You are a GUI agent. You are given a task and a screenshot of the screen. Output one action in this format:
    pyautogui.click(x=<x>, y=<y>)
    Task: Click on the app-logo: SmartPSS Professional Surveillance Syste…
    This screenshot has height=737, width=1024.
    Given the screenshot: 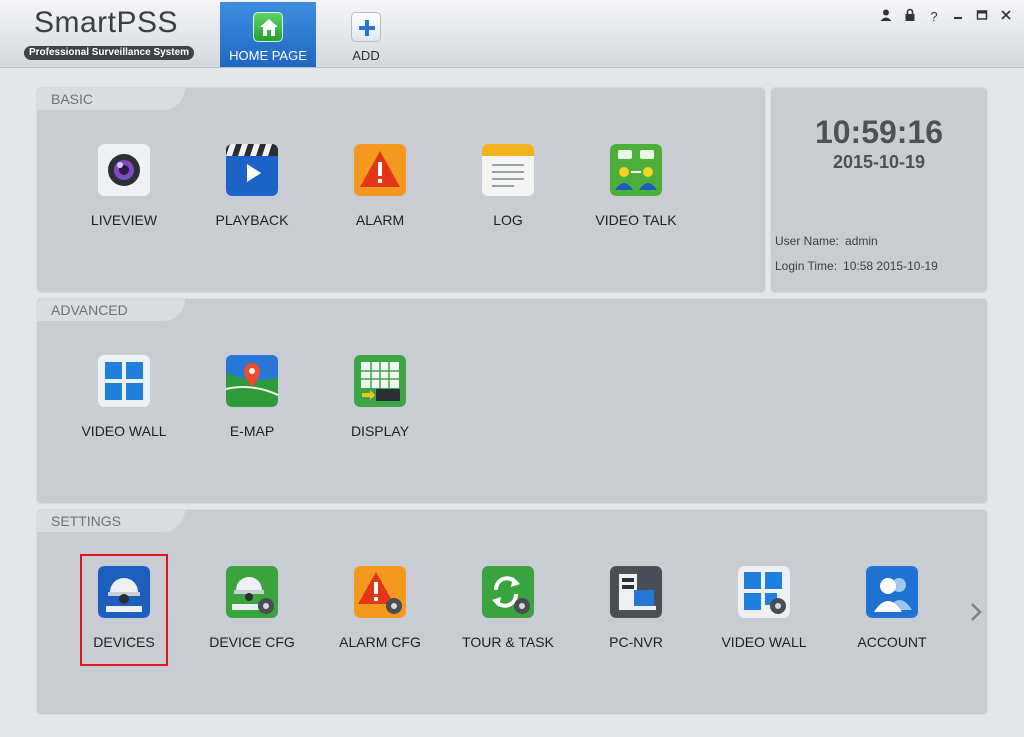 What is the action you would take?
    pyautogui.click(x=110, y=33)
    